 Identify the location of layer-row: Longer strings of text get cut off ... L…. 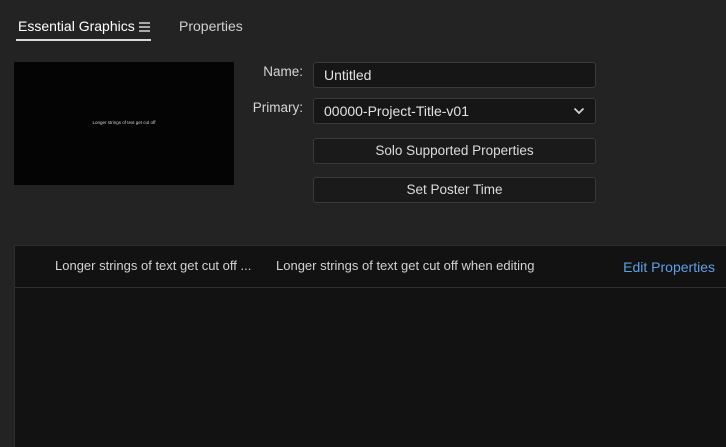
(370, 267).